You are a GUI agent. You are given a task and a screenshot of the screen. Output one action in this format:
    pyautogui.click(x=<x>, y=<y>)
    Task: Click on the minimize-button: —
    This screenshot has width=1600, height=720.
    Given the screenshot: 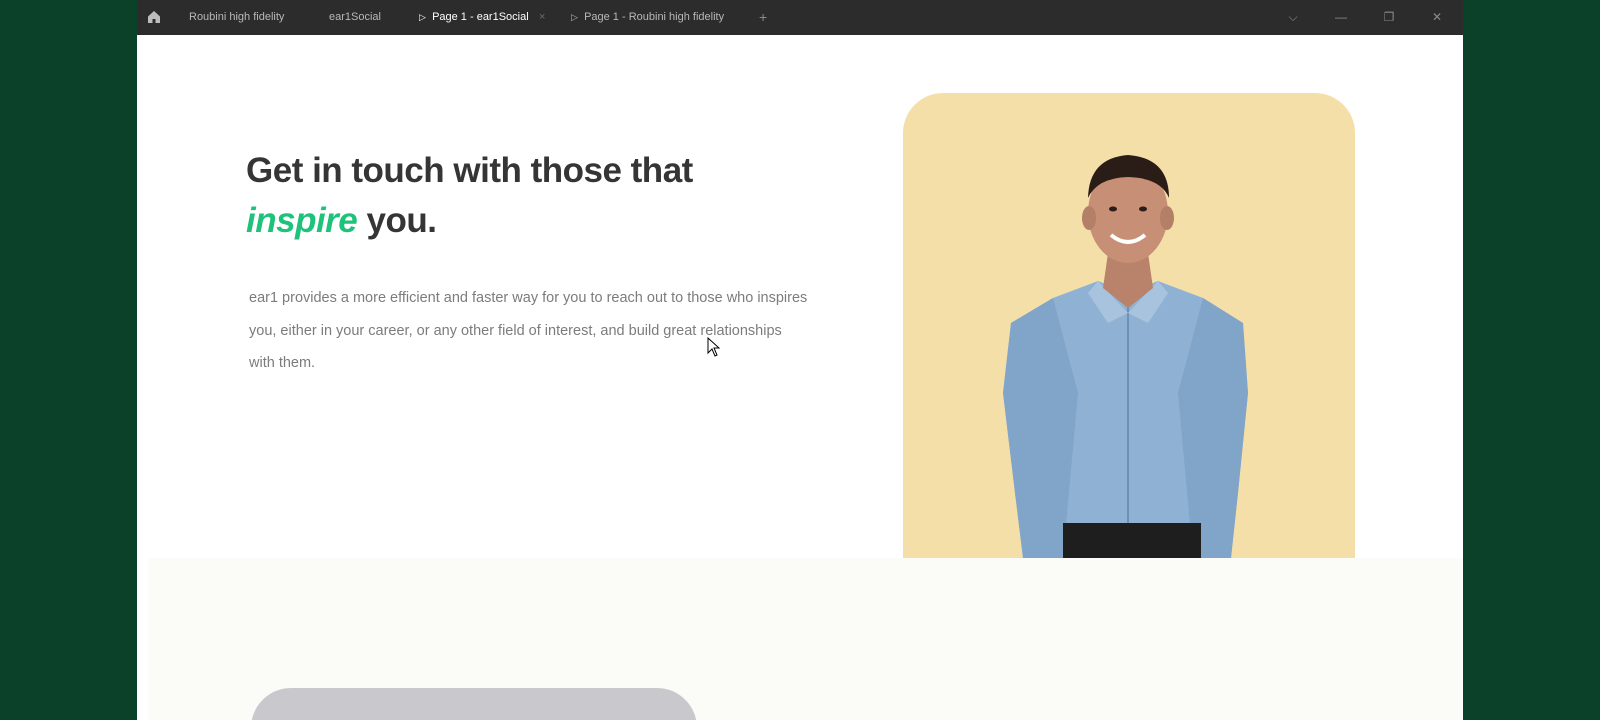 What is the action you would take?
    pyautogui.click(x=1341, y=17)
    